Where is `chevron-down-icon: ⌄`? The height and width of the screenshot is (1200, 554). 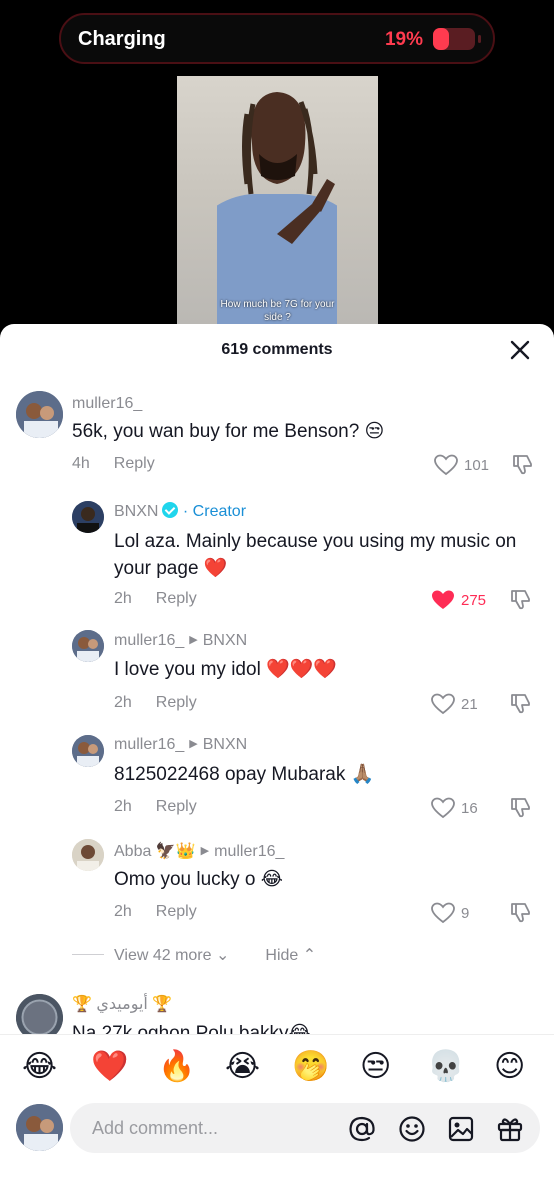 chevron-down-icon: ⌄ is located at coordinates (222, 955).